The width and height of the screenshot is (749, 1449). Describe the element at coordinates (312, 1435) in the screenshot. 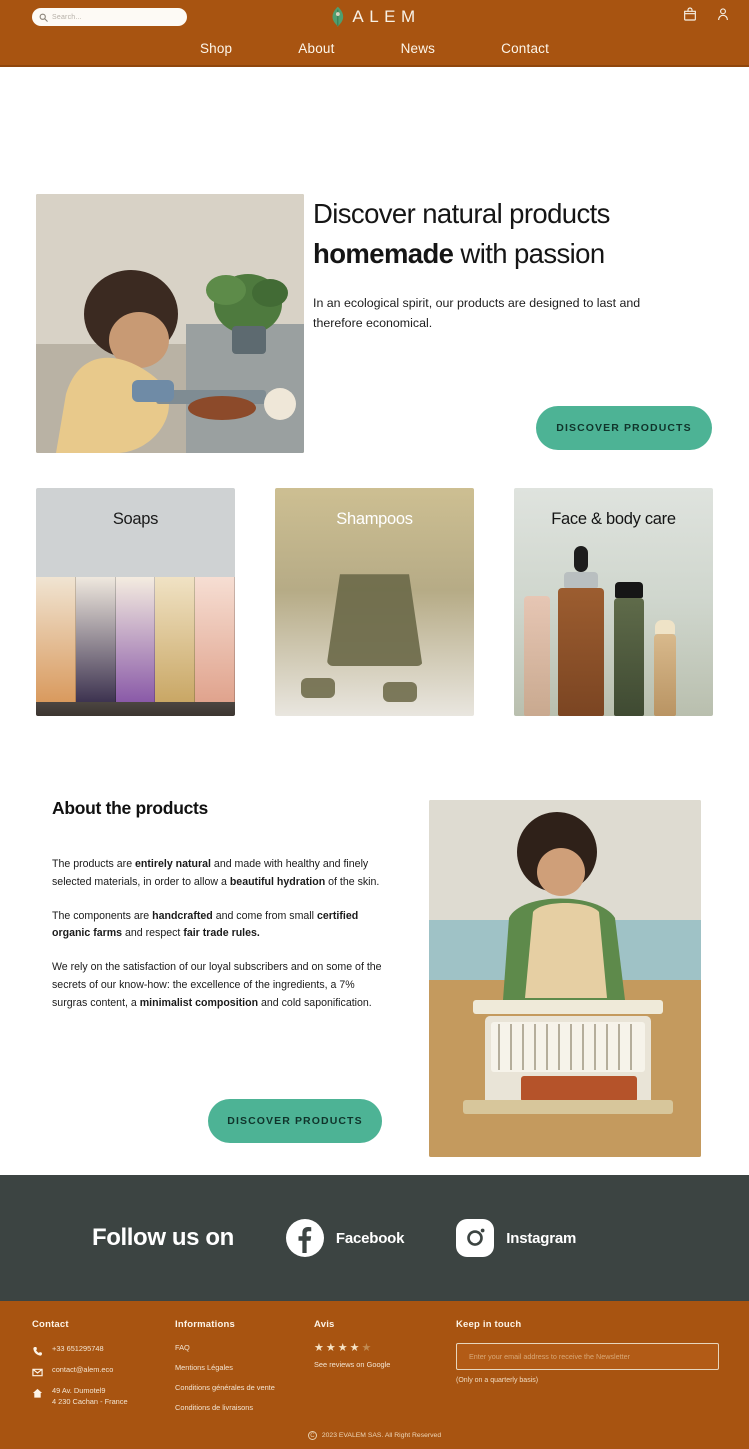

I see `copyright-icon: C` at that location.